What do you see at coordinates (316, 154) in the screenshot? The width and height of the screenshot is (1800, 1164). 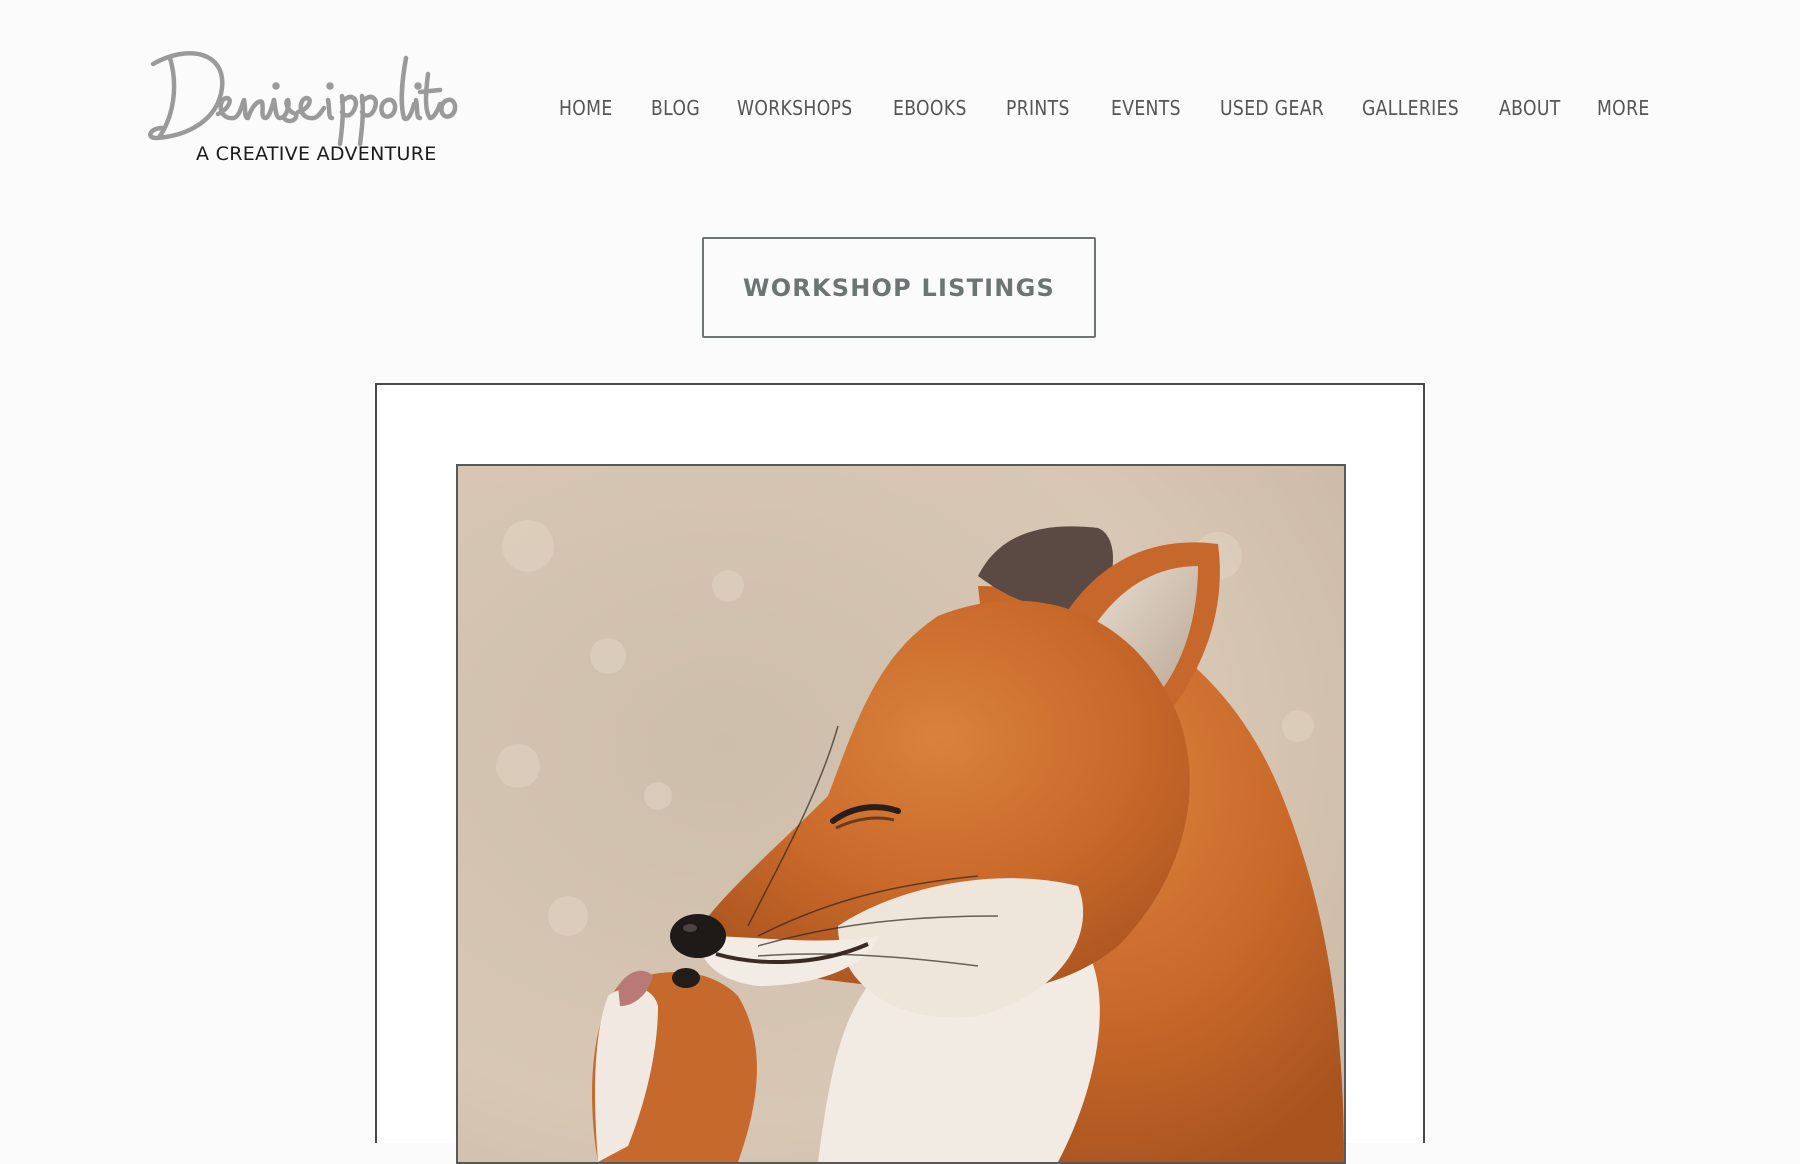 I see `logo-tagline: A CREATIVE ADVENTURE` at bounding box center [316, 154].